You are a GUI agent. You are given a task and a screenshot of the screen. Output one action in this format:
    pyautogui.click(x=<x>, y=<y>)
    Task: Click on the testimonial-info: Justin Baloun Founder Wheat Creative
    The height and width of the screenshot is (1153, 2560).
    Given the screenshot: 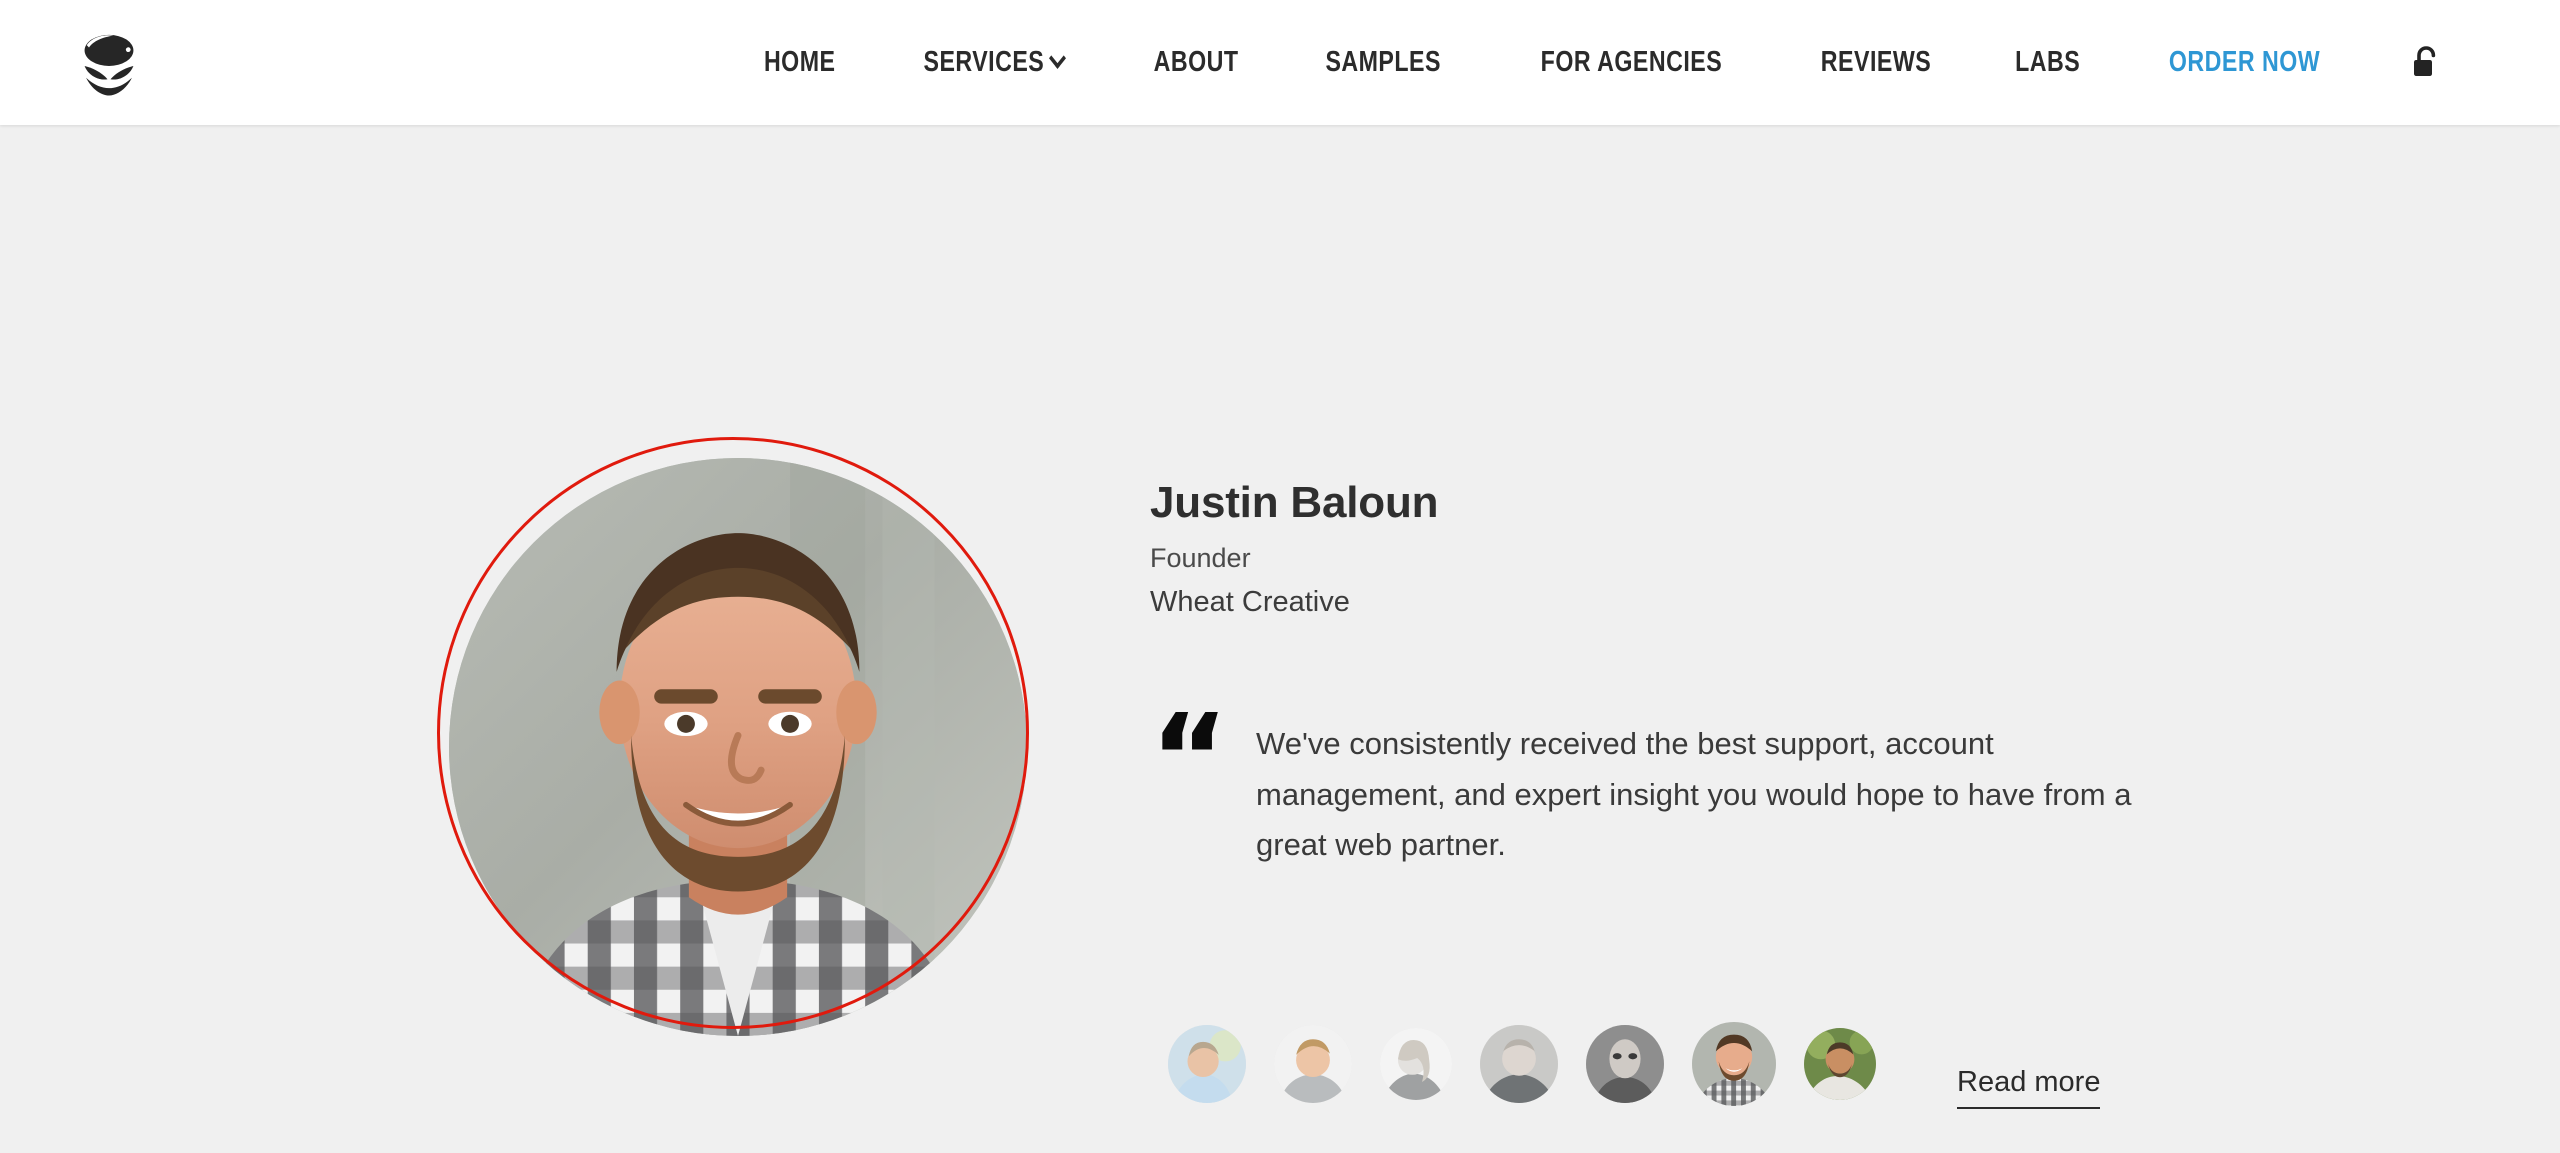 What is the action you would take?
    pyautogui.click(x=1750, y=549)
    